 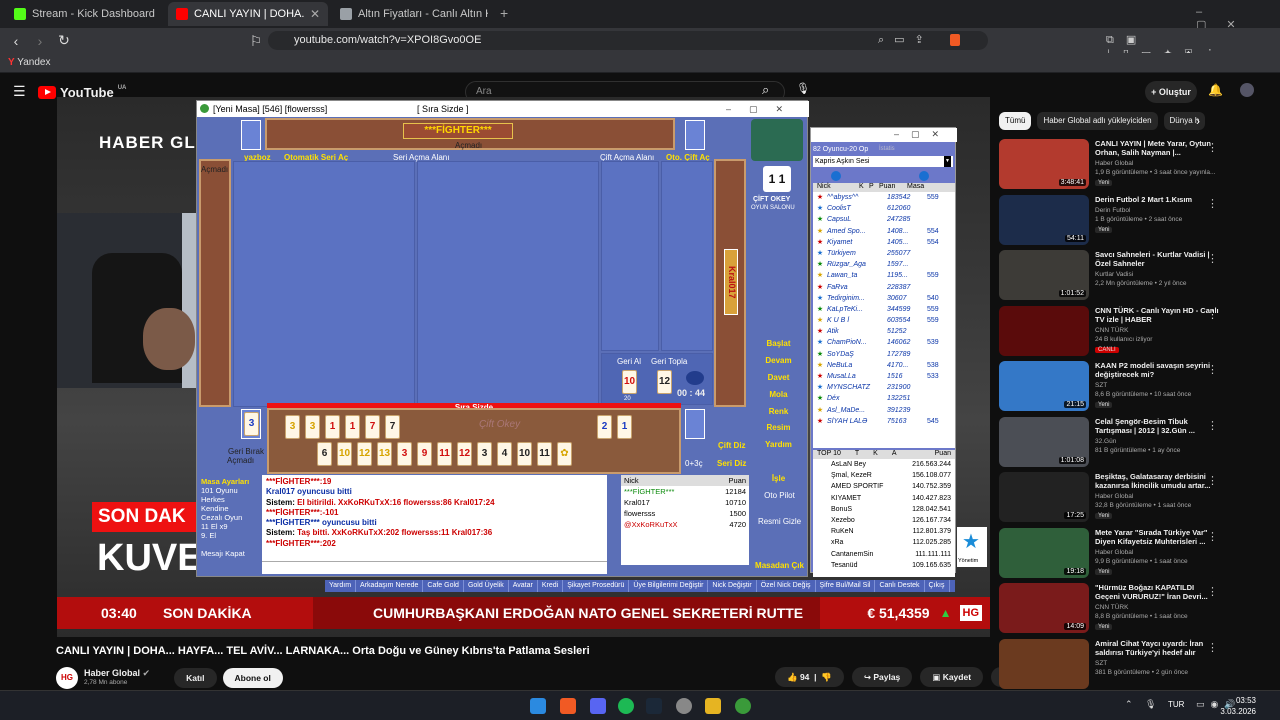 I want to click on menu-i̇şle: İşle, so click(x=778, y=479).